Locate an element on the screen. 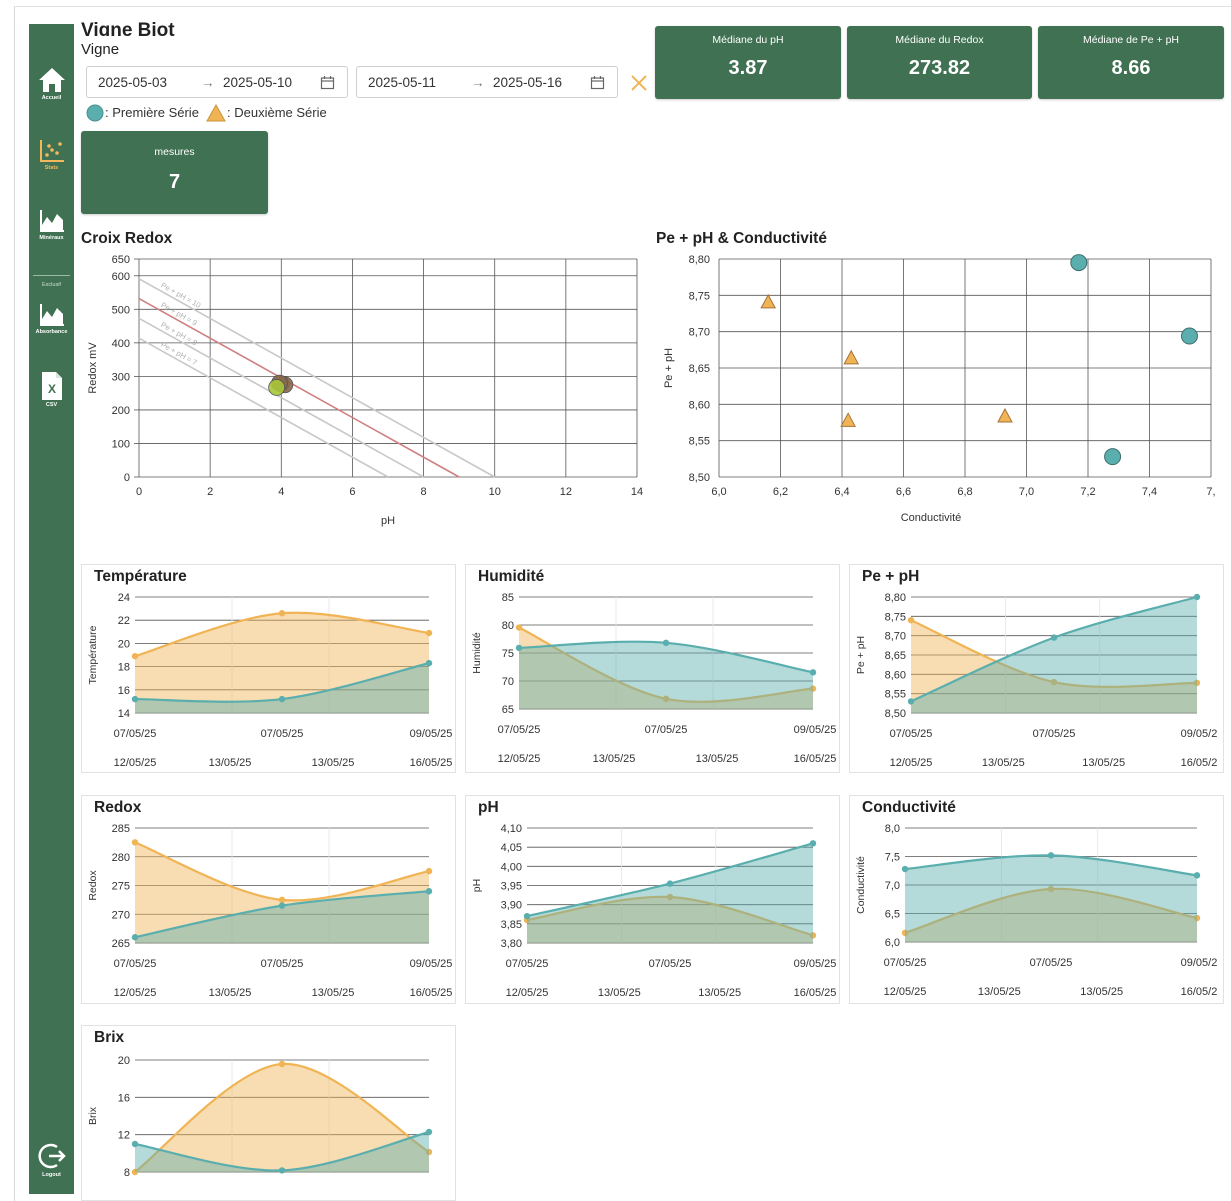 The height and width of the screenshot is (1201, 1231). kpi-label: Médiane du pH is located at coordinates (748, 40).